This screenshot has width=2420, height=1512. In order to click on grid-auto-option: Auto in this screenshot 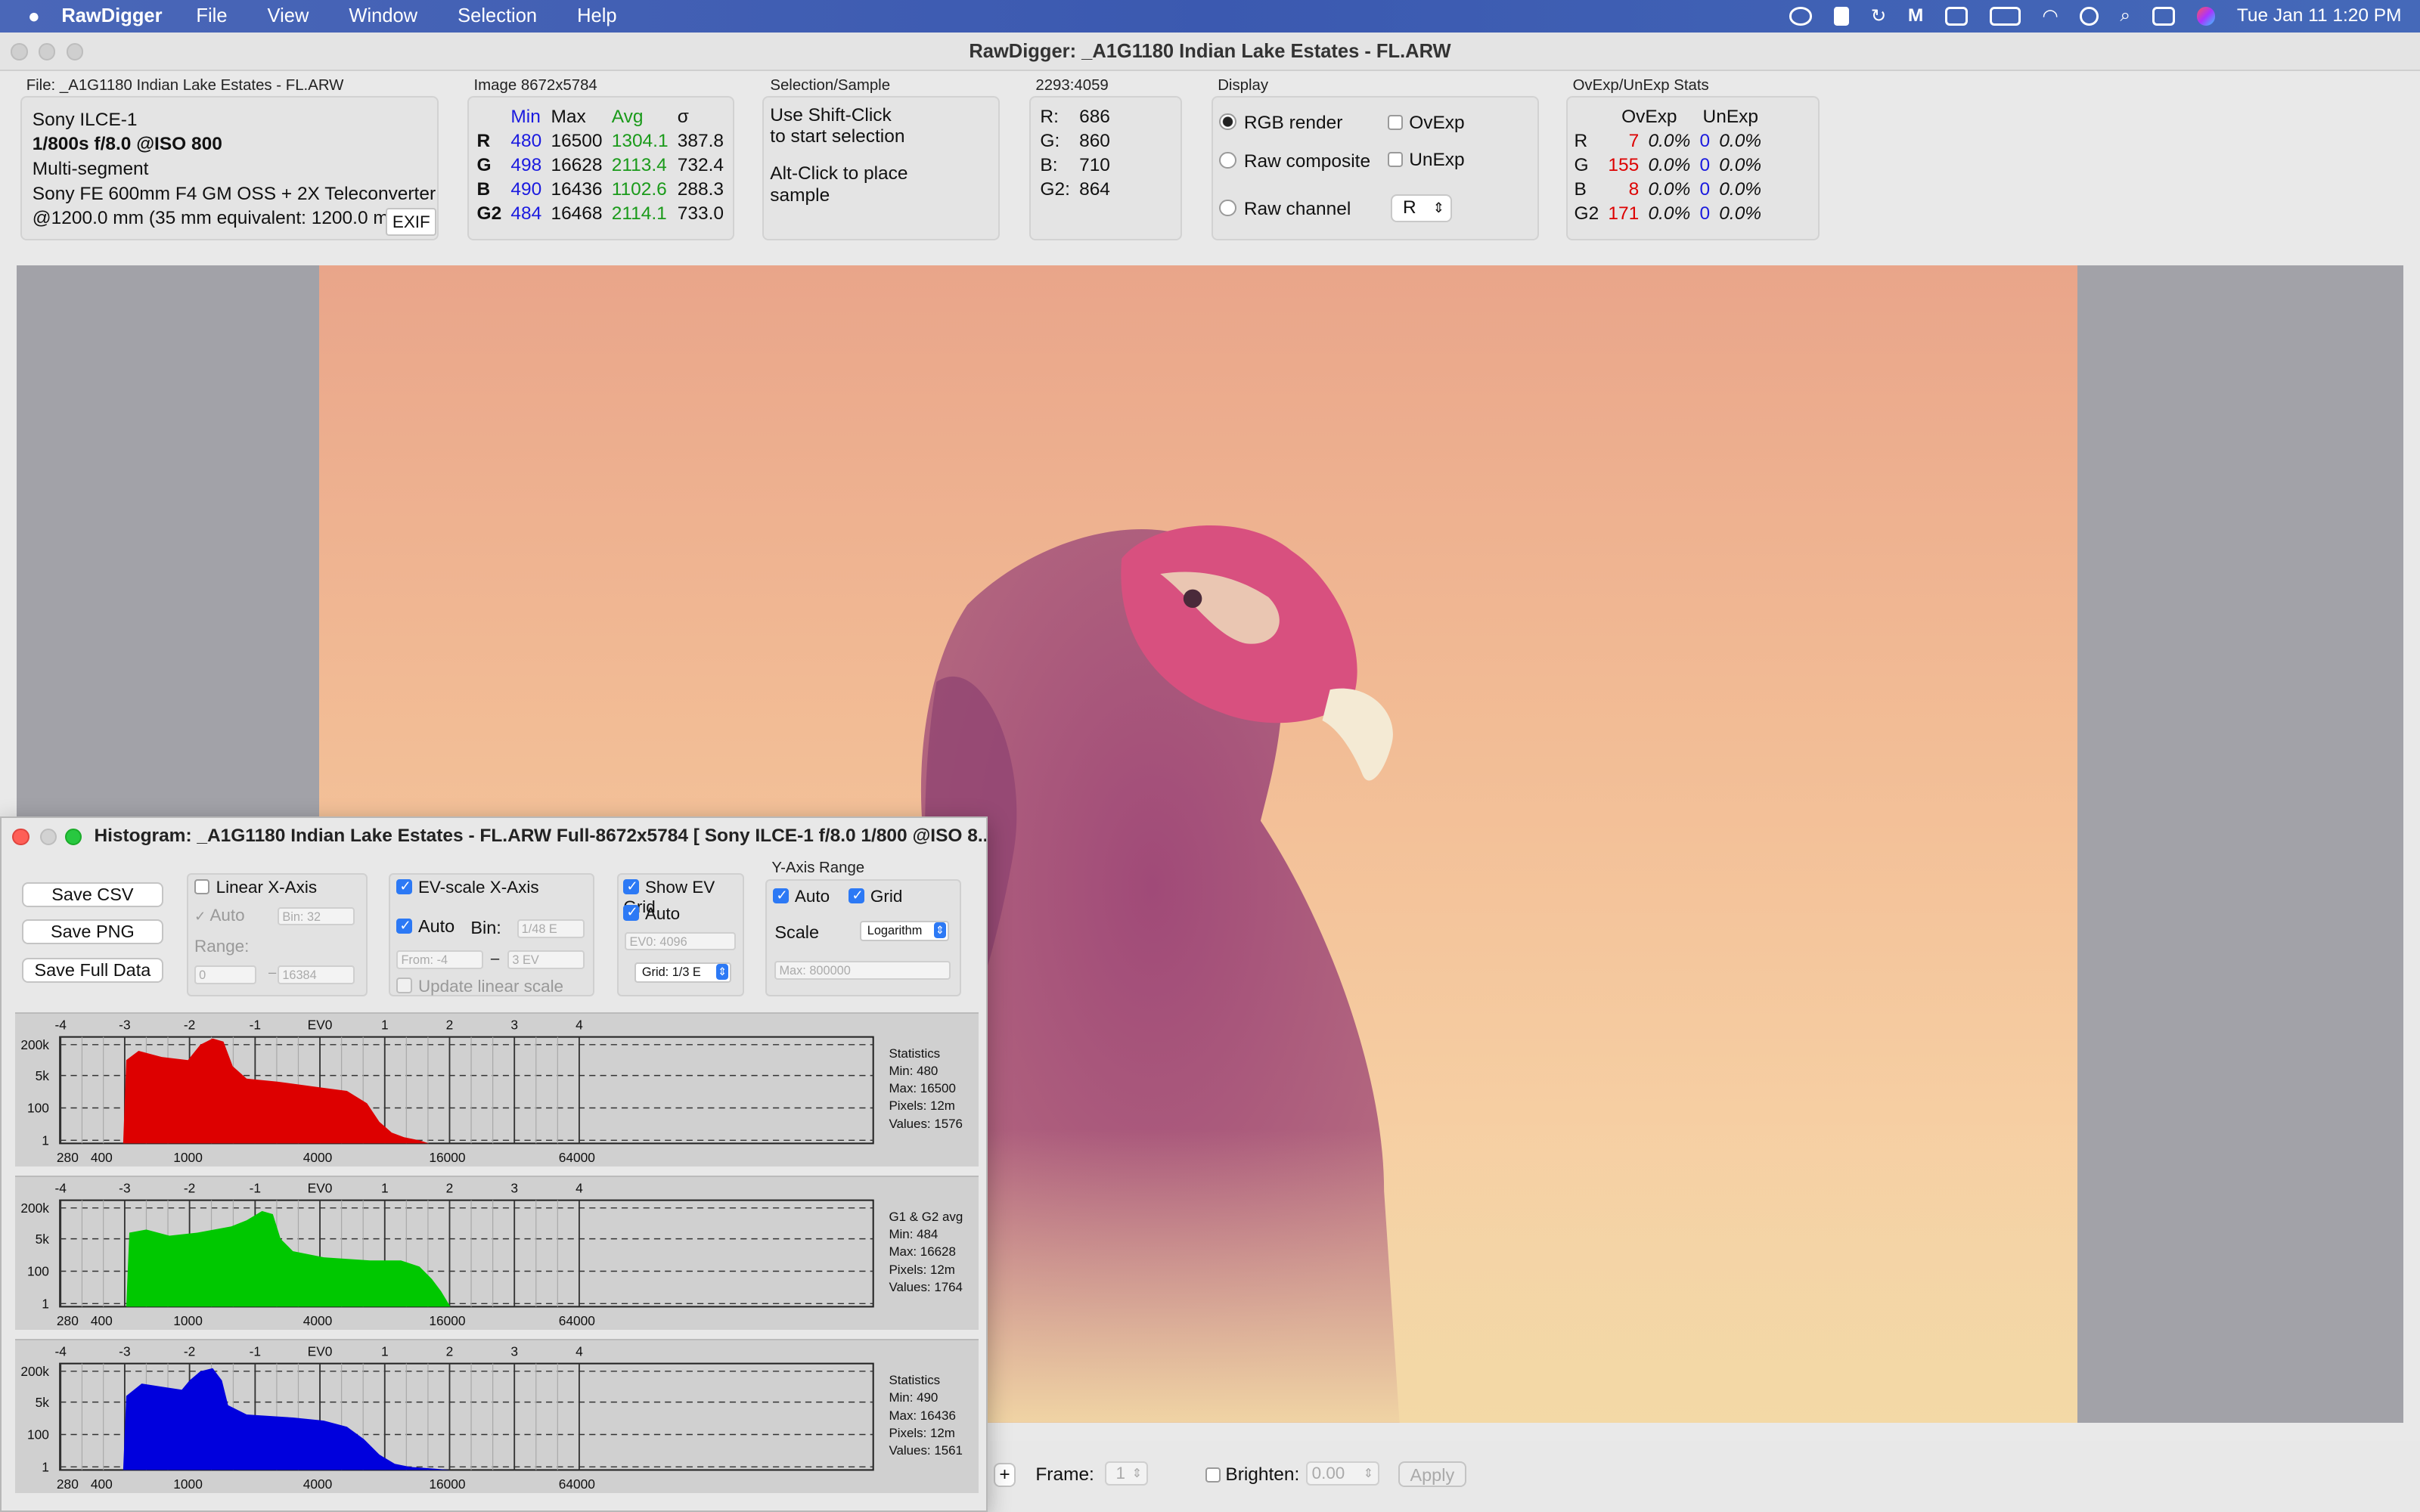, I will do `click(651, 913)`.